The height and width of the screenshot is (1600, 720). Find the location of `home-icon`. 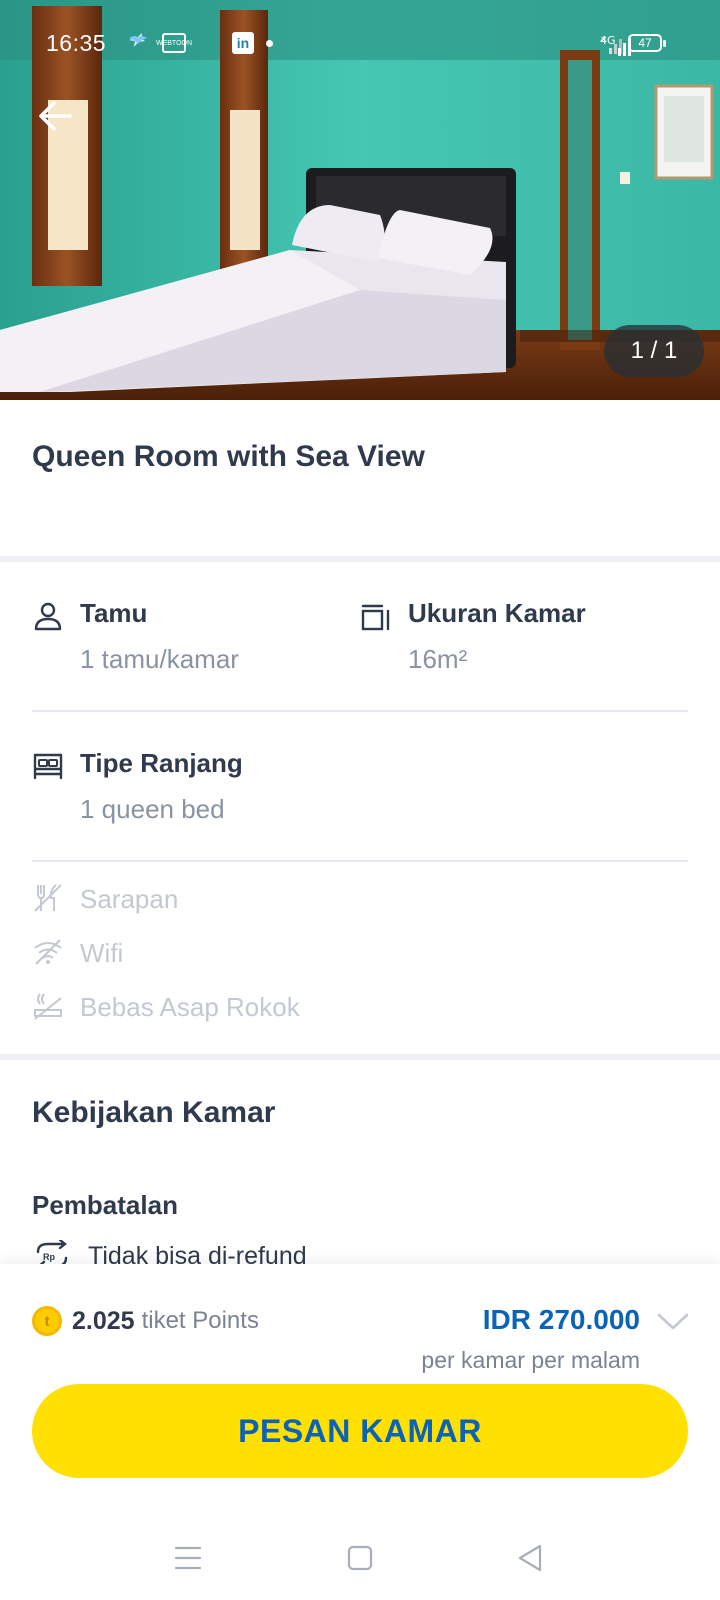

home-icon is located at coordinates (360, 1558).